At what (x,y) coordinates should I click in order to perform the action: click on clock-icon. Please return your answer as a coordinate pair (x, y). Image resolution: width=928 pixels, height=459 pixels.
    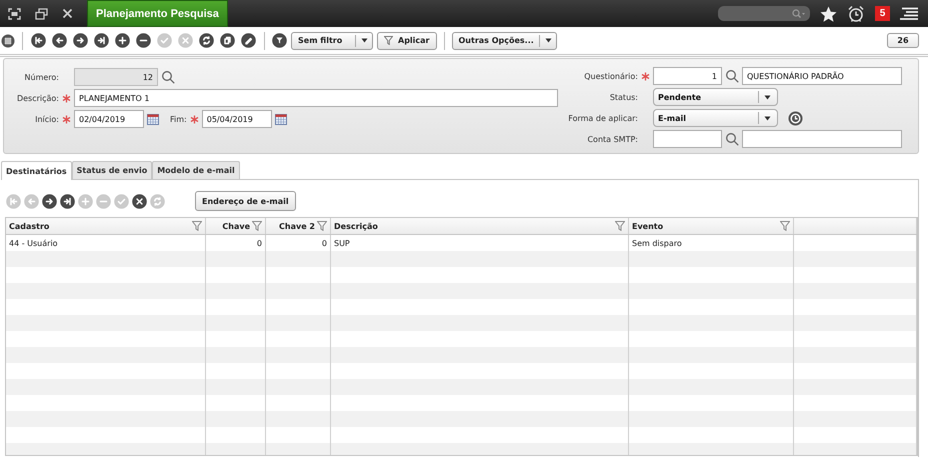
    Looking at the image, I should click on (795, 118).